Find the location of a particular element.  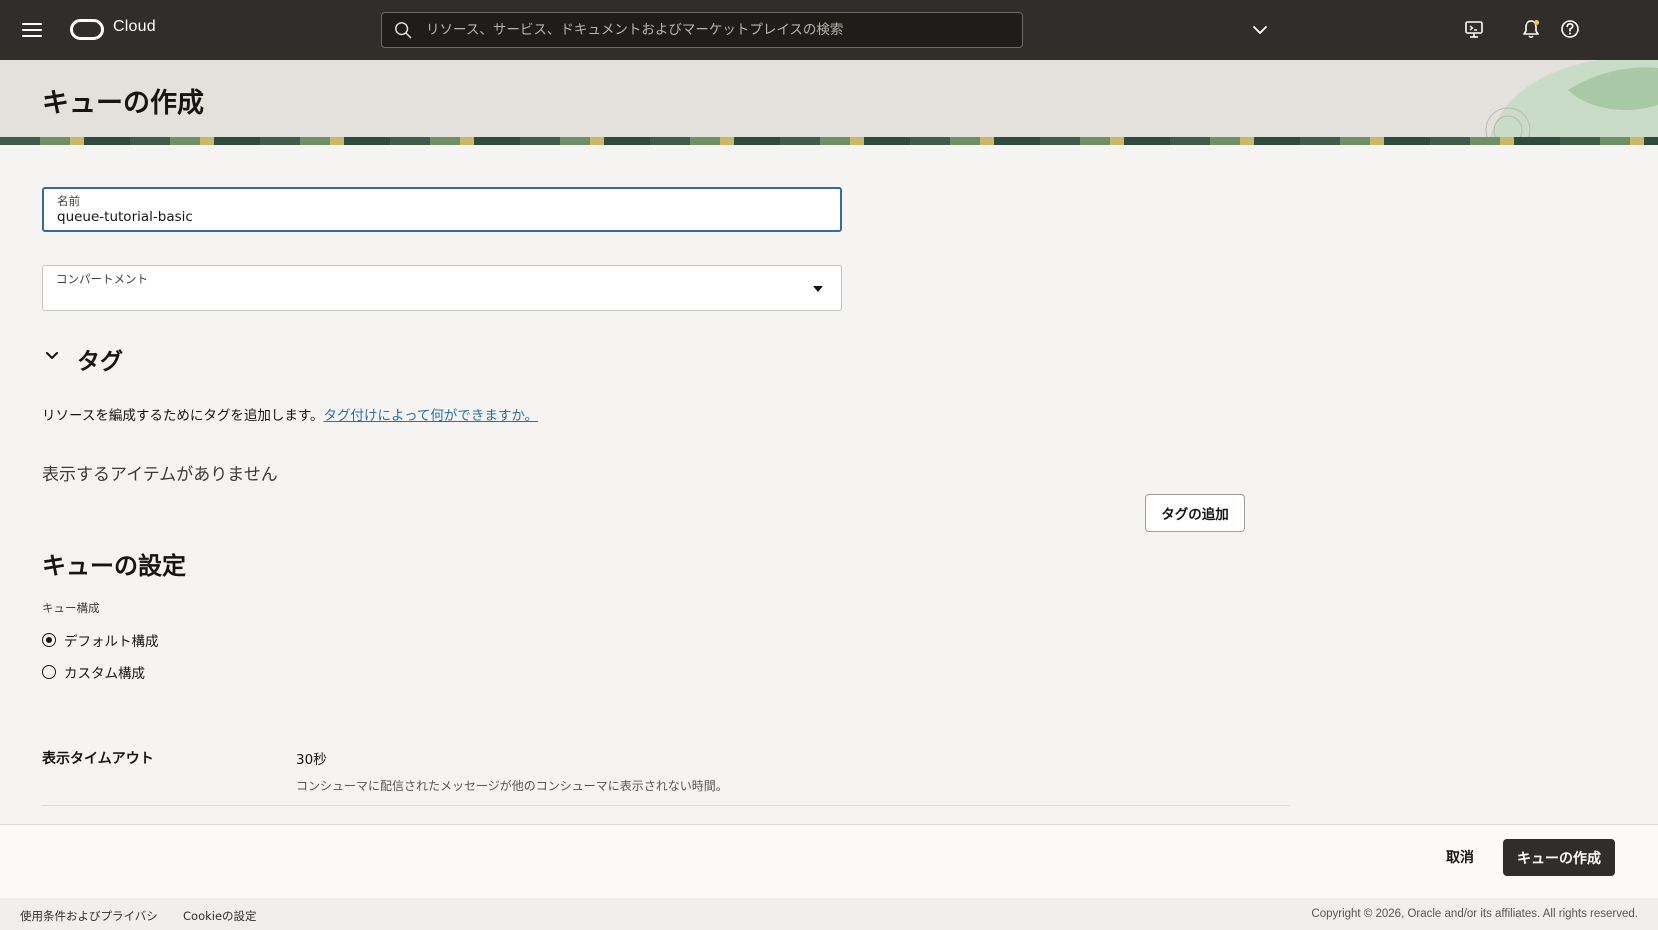

oracle-logo-icon is located at coordinates (87, 29).